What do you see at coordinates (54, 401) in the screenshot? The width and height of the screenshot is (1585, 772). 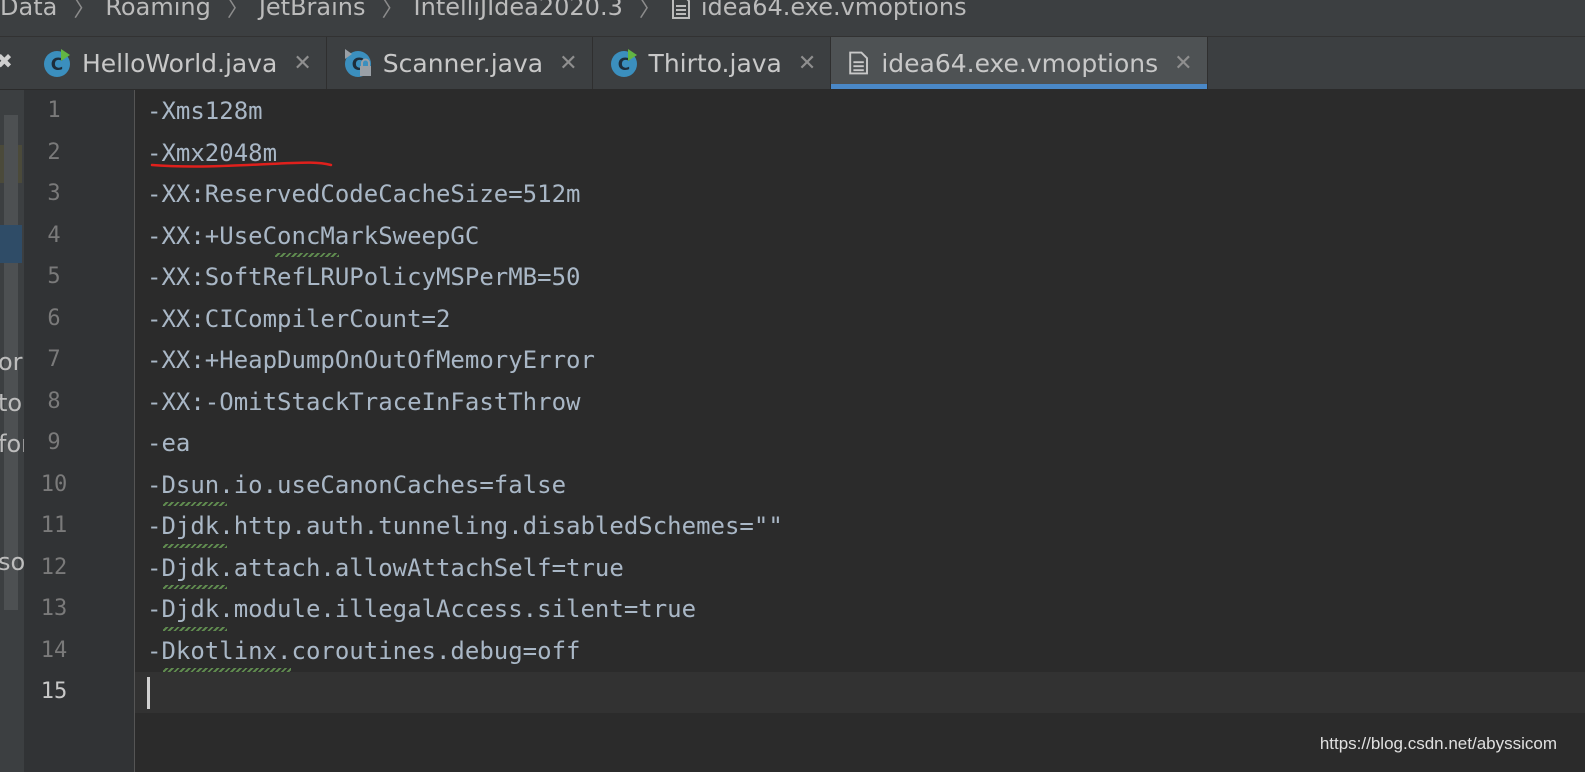 I see `line-number: 8` at bounding box center [54, 401].